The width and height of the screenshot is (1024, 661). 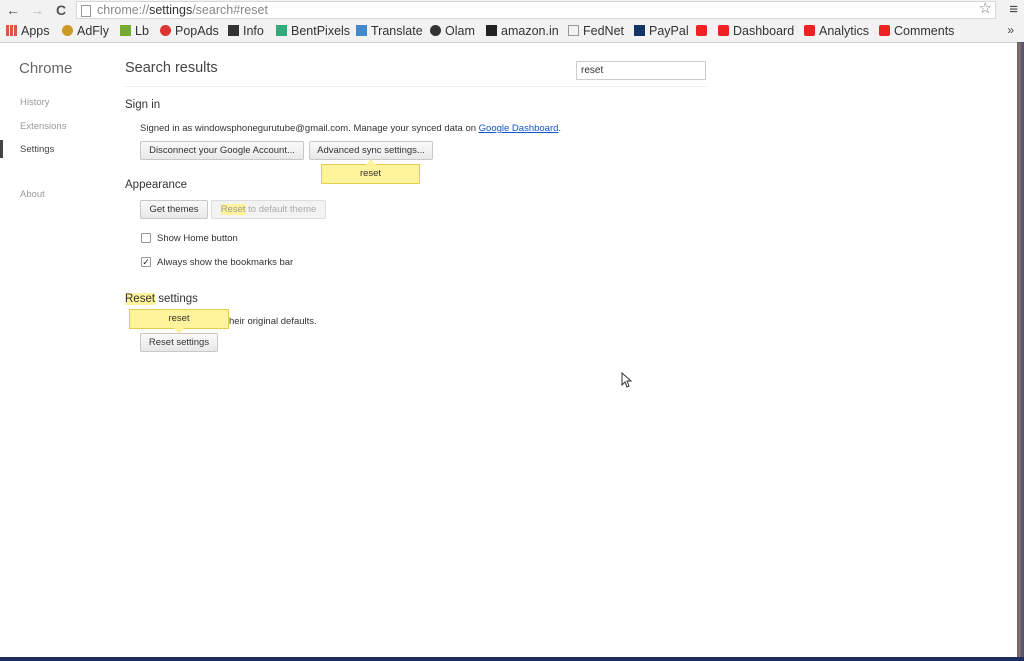 I want to click on reset-description: heir original defaults., so click(x=273, y=321).